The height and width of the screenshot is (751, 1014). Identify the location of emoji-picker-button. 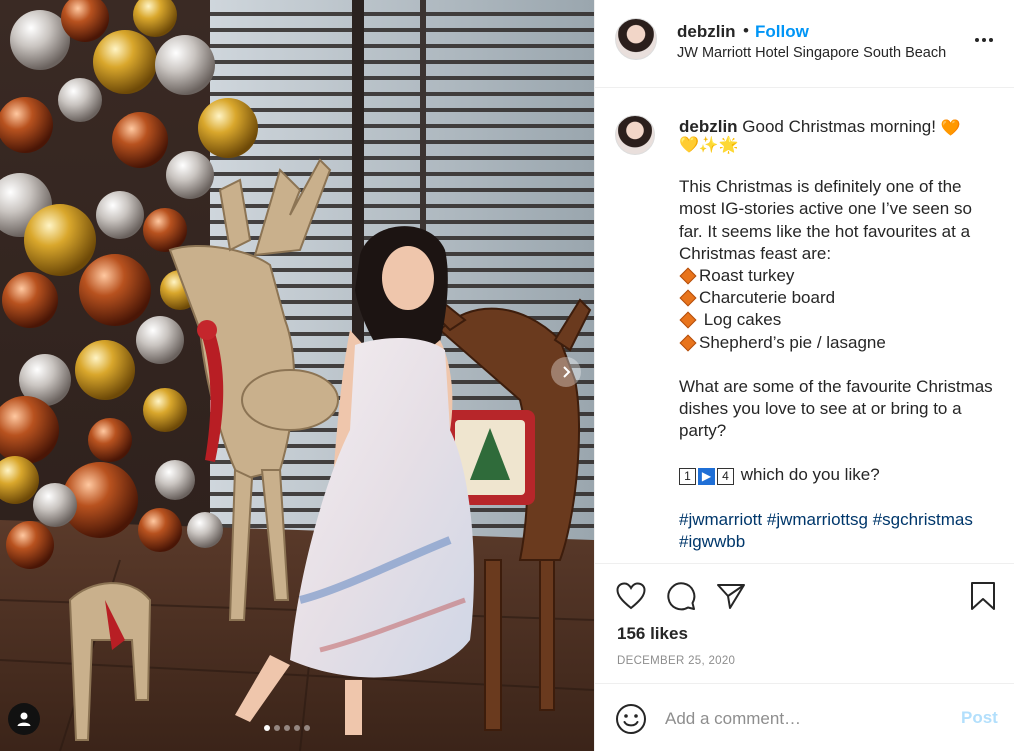
(631, 719).